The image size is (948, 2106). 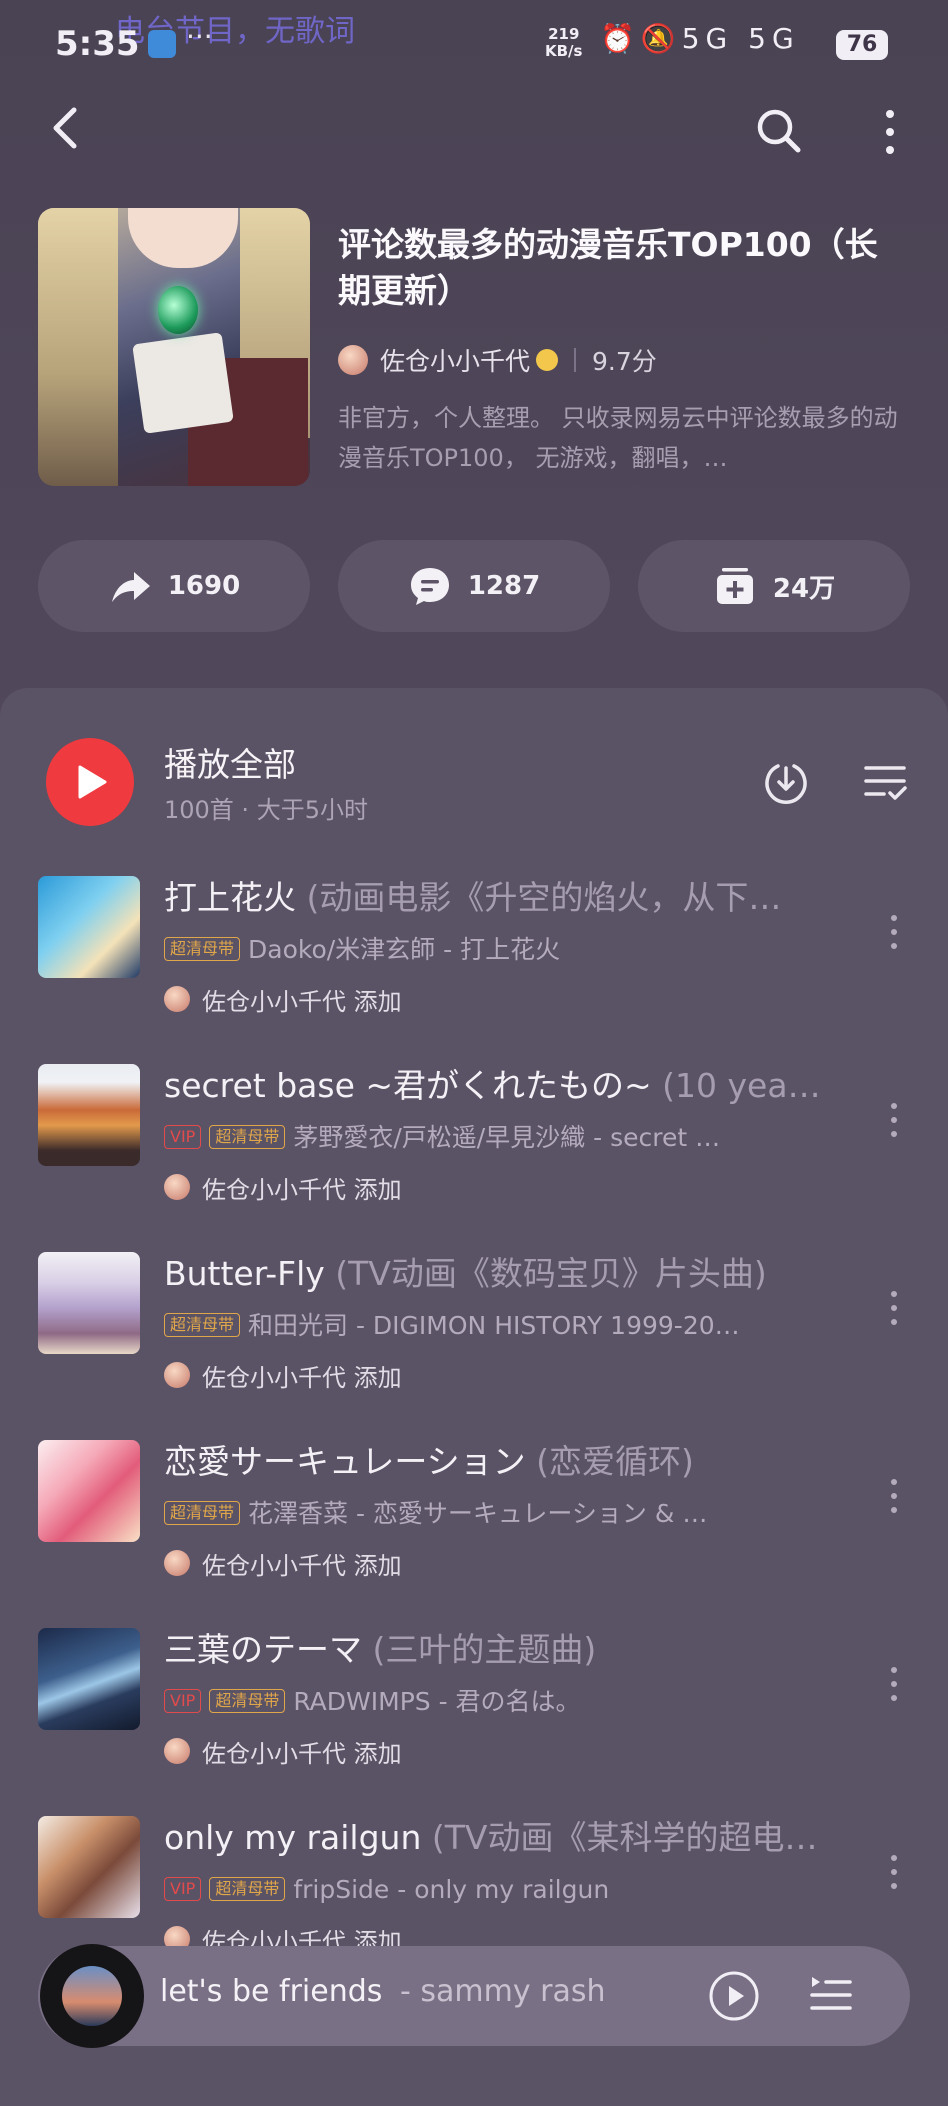 I want to click on back-arrow-icon, so click(x=66, y=128).